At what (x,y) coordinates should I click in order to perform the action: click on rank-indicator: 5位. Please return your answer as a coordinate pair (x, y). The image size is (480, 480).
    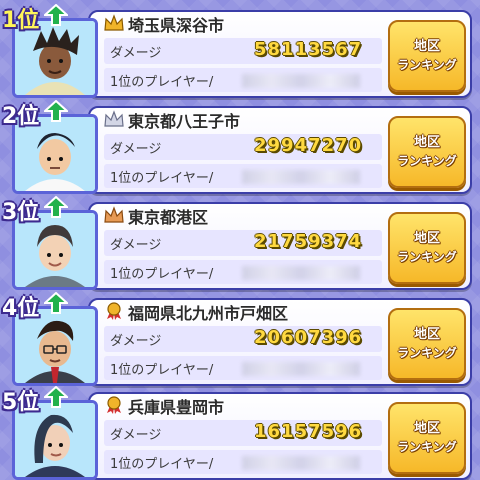
    Looking at the image, I should click on (47, 399).